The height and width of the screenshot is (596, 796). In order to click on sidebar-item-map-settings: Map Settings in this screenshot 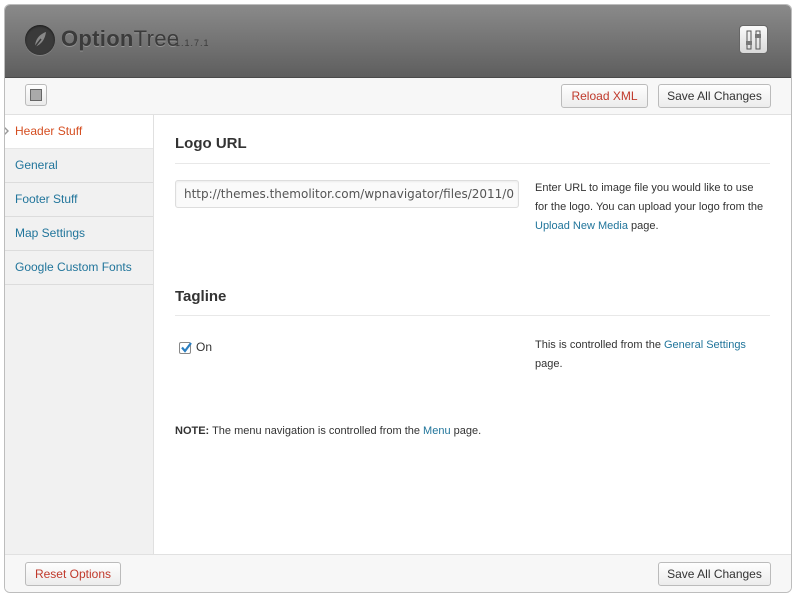, I will do `click(79, 234)`.